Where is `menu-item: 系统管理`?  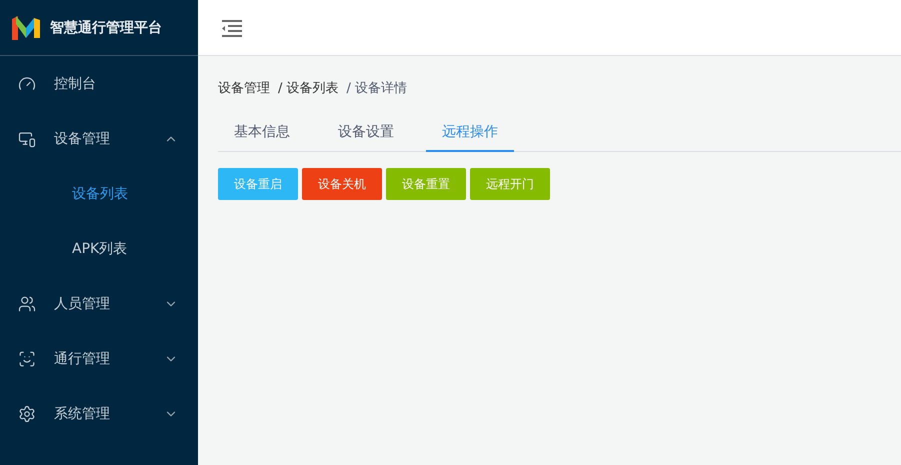
menu-item: 系统管理 is located at coordinates (99, 413).